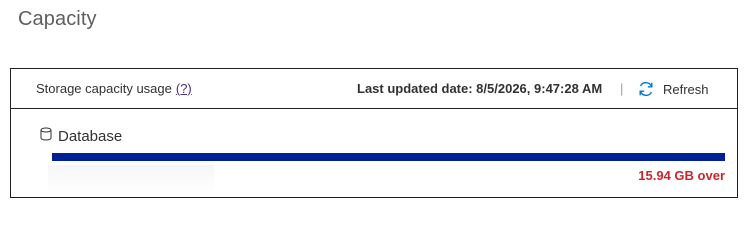  What do you see at coordinates (480, 88) in the screenshot?
I see `last-updated-date: Last updated date: 8/5/2026, 9:47:28 AM` at bounding box center [480, 88].